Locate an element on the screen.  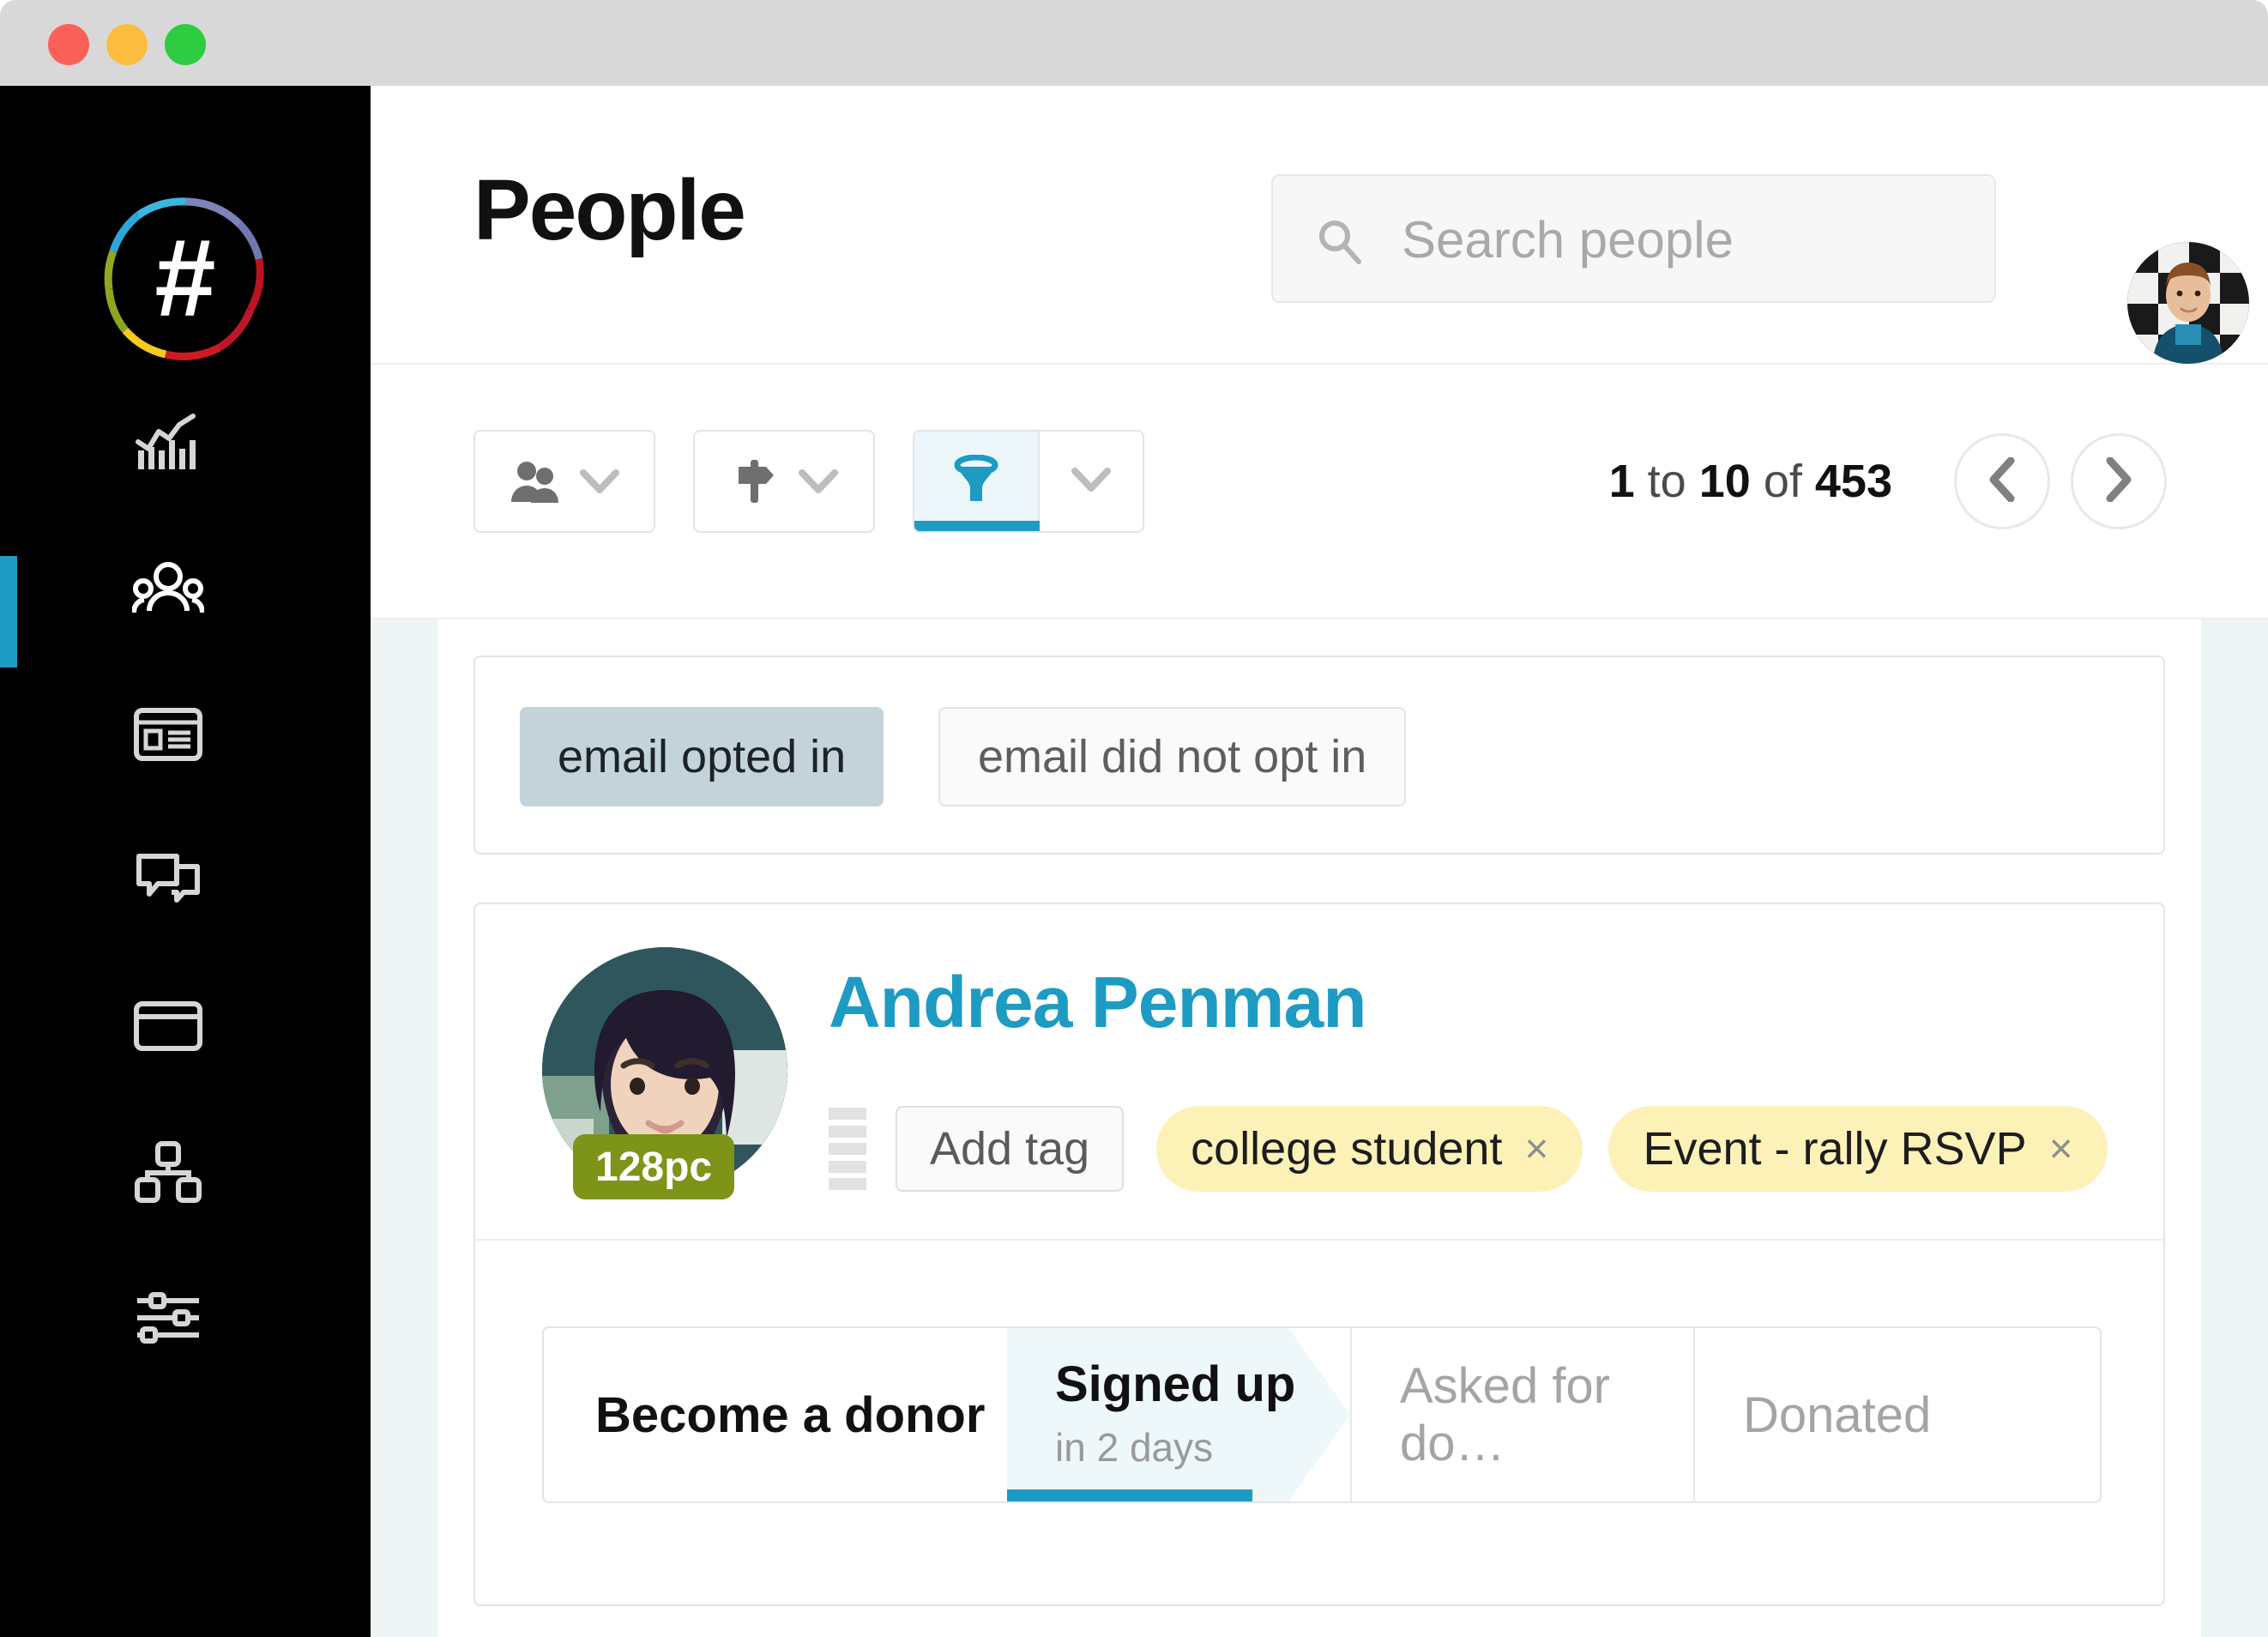
logo-hash-glyph: # is located at coordinates (185, 278).